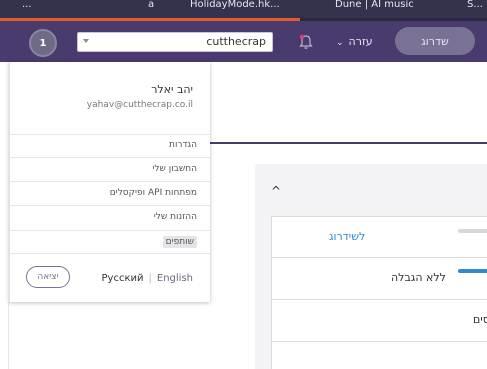  I want to click on language-switcher: Русский | English, so click(147, 278).